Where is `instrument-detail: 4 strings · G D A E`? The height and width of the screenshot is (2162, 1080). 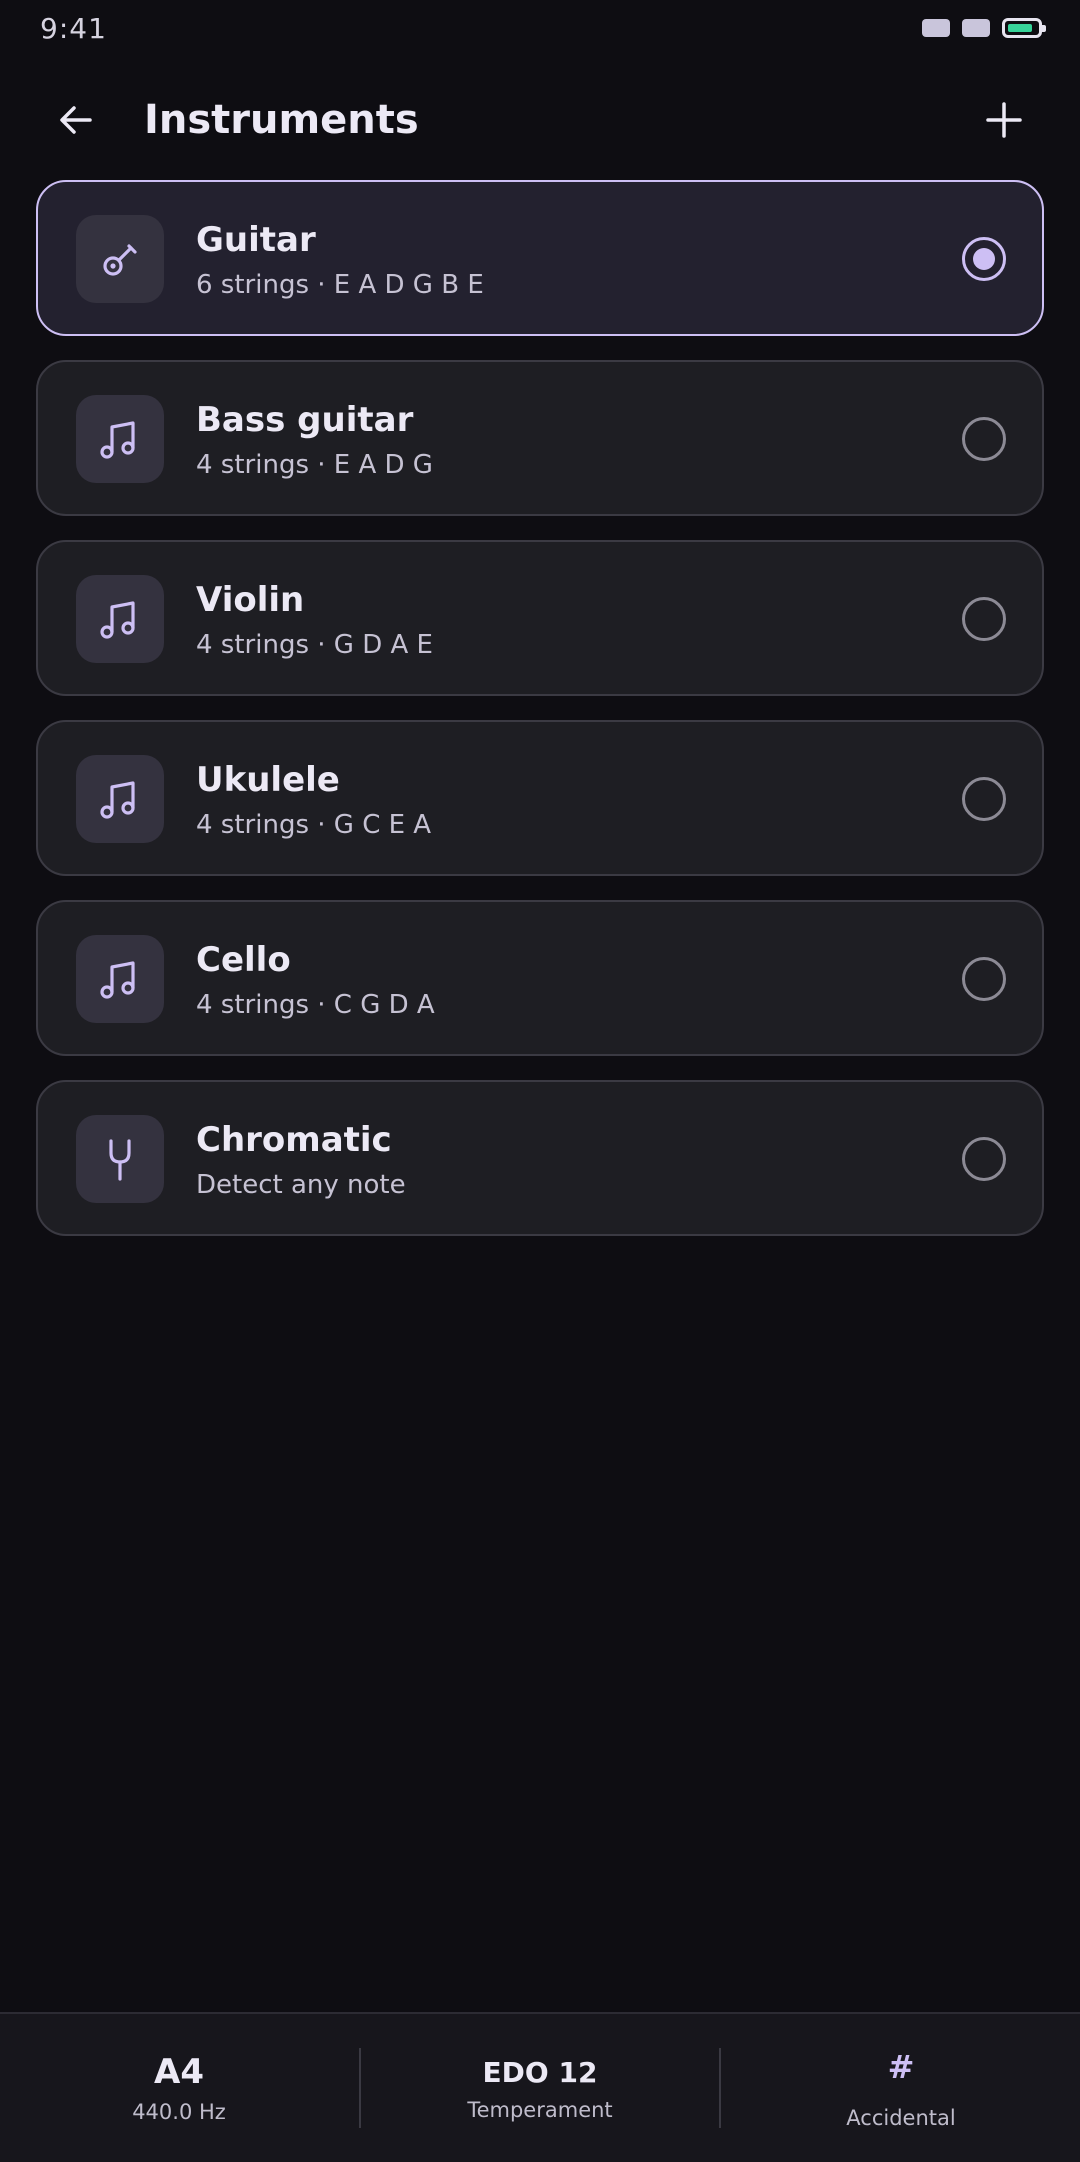
instrument-detail: 4 strings · G D A E is located at coordinates (314, 645).